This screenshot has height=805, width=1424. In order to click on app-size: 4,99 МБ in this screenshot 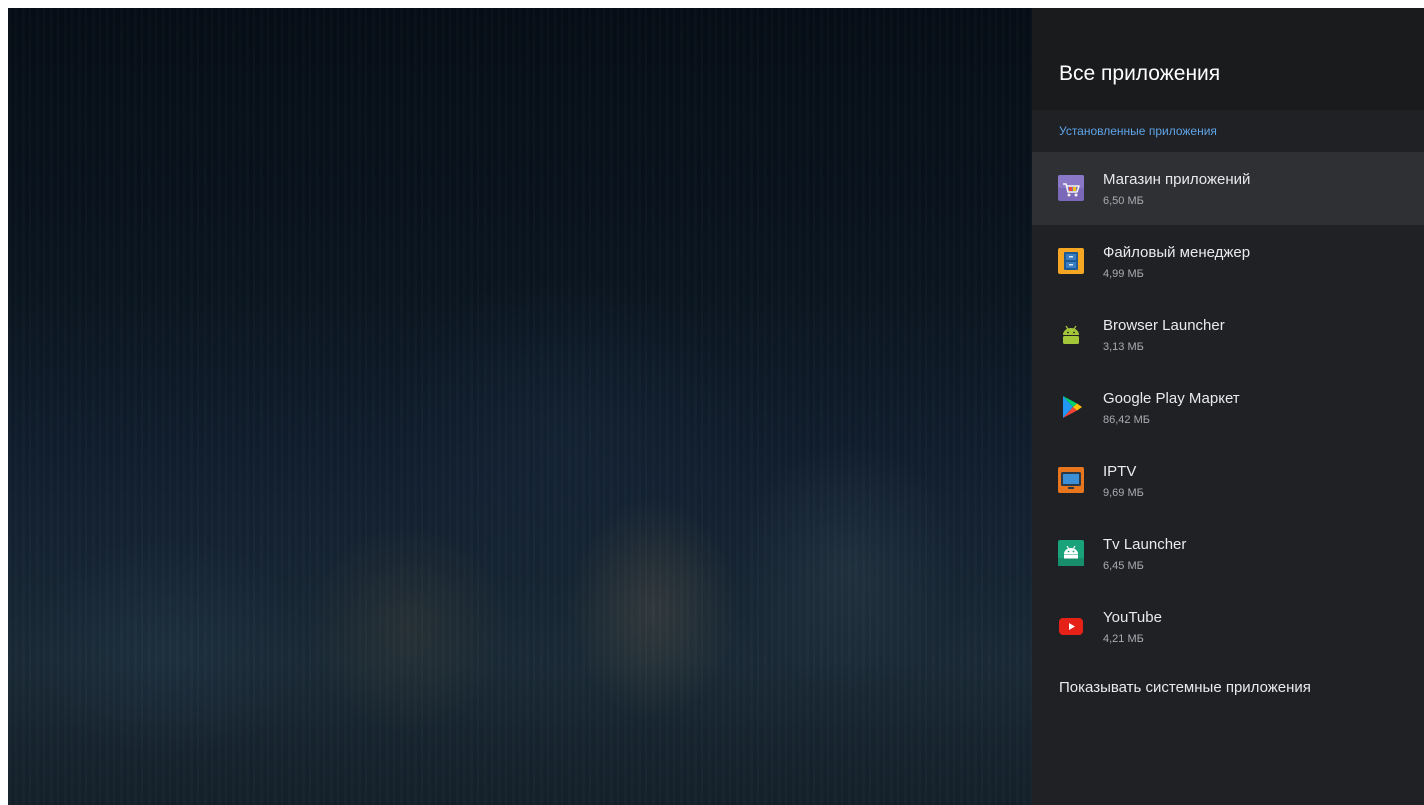, I will do `click(1123, 274)`.